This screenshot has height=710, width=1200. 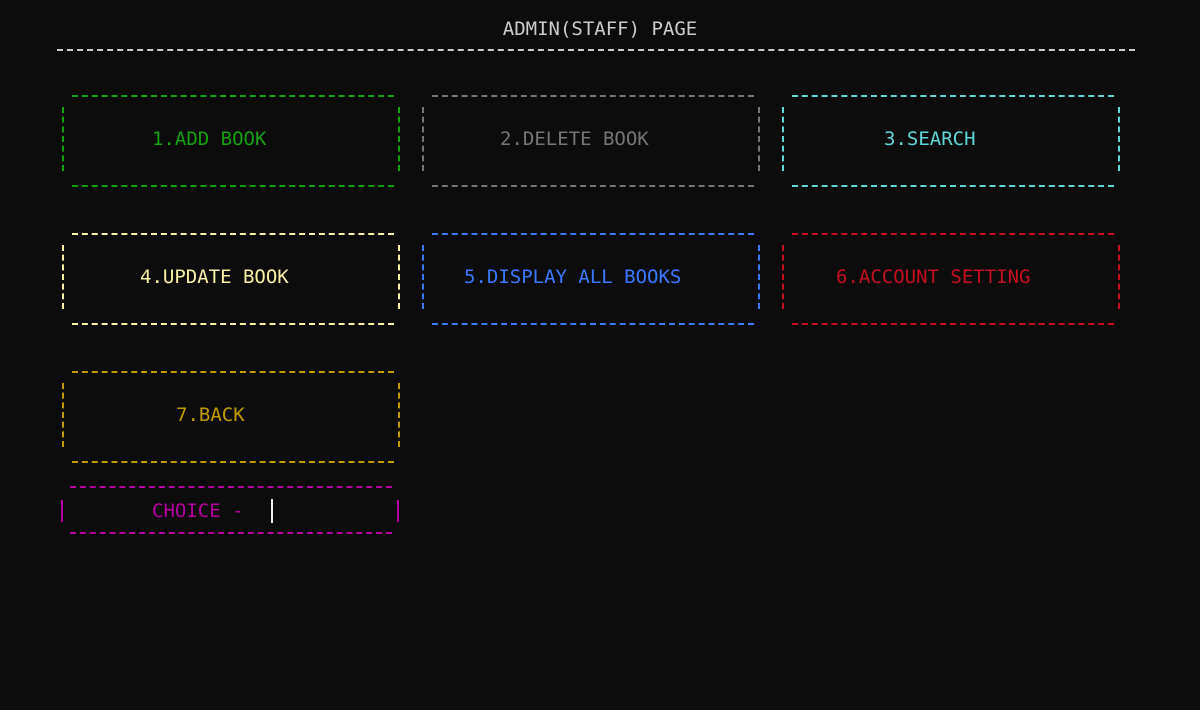 I want to click on menu-option-label: 5.DISPLAY ALL BOOKS, so click(x=573, y=277).